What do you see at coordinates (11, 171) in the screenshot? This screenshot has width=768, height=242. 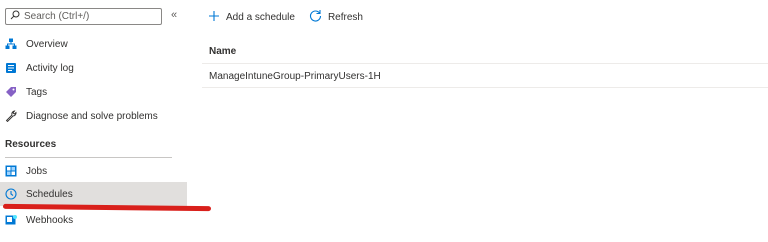 I see `jobs-icon` at bounding box center [11, 171].